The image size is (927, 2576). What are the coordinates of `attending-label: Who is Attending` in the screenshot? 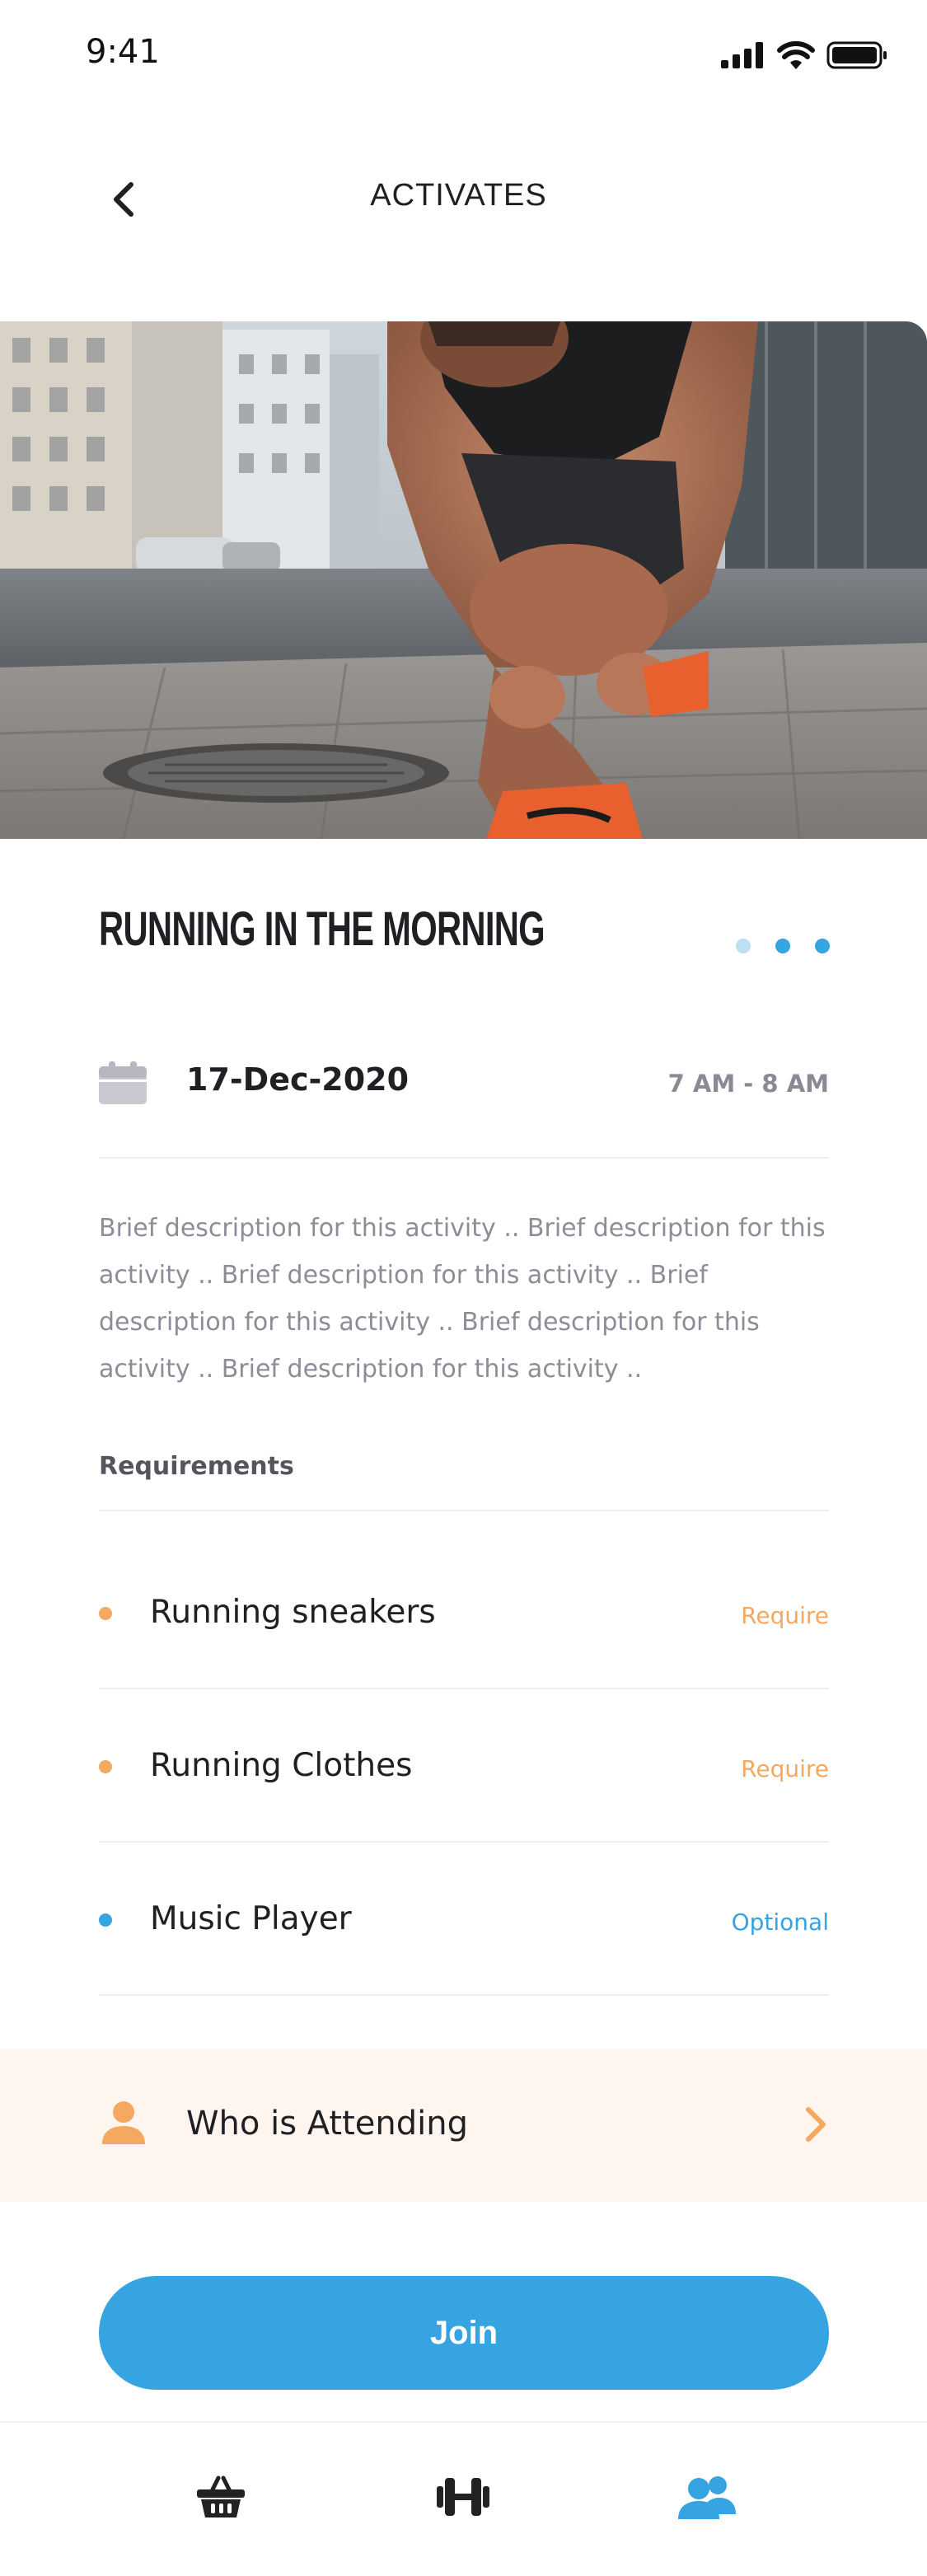 It's located at (327, 2124).